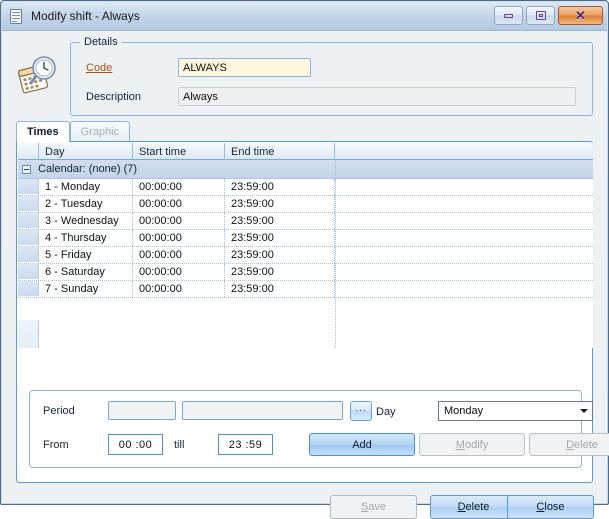  Describe the element at coordinates (86, 151) in the screenshot. I see `grid-header-day: Day` at that location.